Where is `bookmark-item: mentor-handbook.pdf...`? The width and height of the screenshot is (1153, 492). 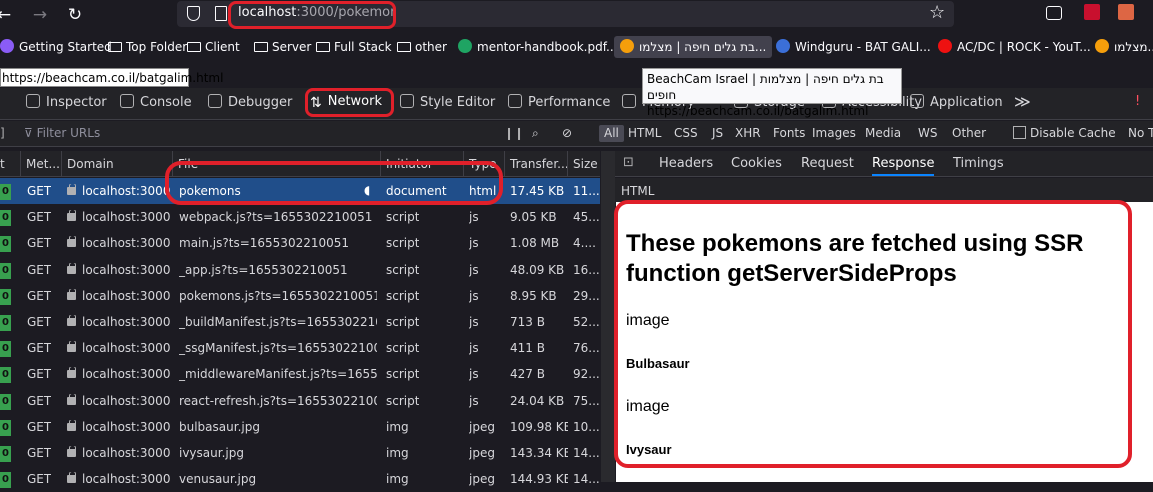 bookmark-item: mentor-handbook.pdf... is located at coordinates (538, 47).